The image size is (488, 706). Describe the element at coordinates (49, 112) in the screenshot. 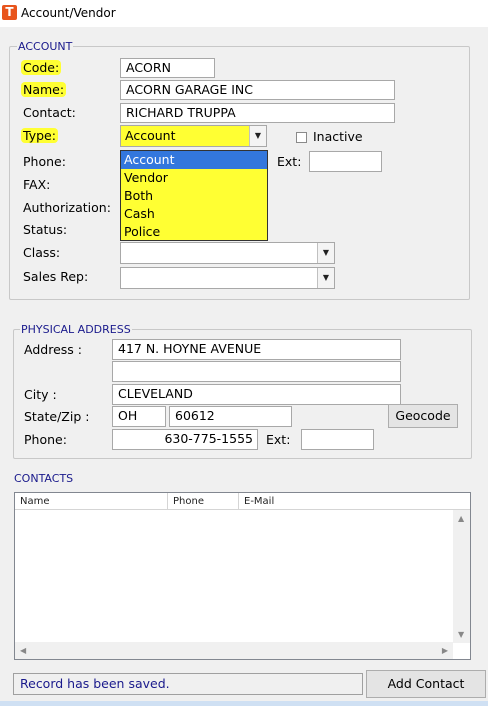

I see `contact-label: Contact:` at that location.